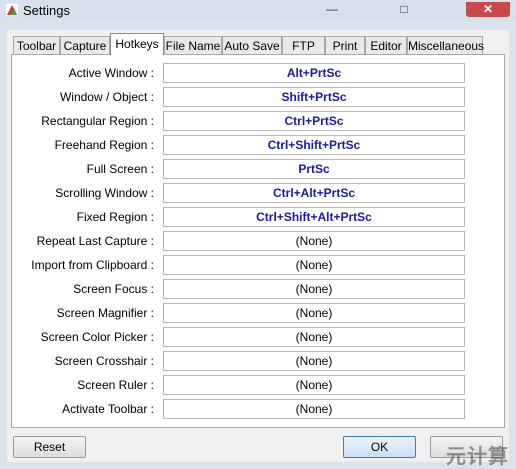 Image resolution: width=516 pixels, height=469 pixels. Describe the element at coordinates (104, 145) in the screenshot. I see `hotkey-label: Freehand Region :` at that location.